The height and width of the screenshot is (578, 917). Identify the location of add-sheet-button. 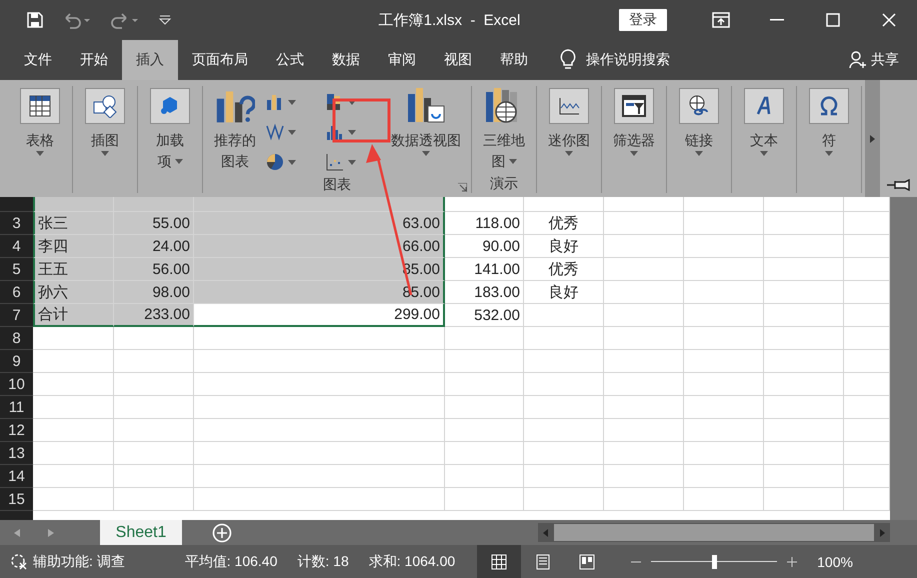
(222, 532).